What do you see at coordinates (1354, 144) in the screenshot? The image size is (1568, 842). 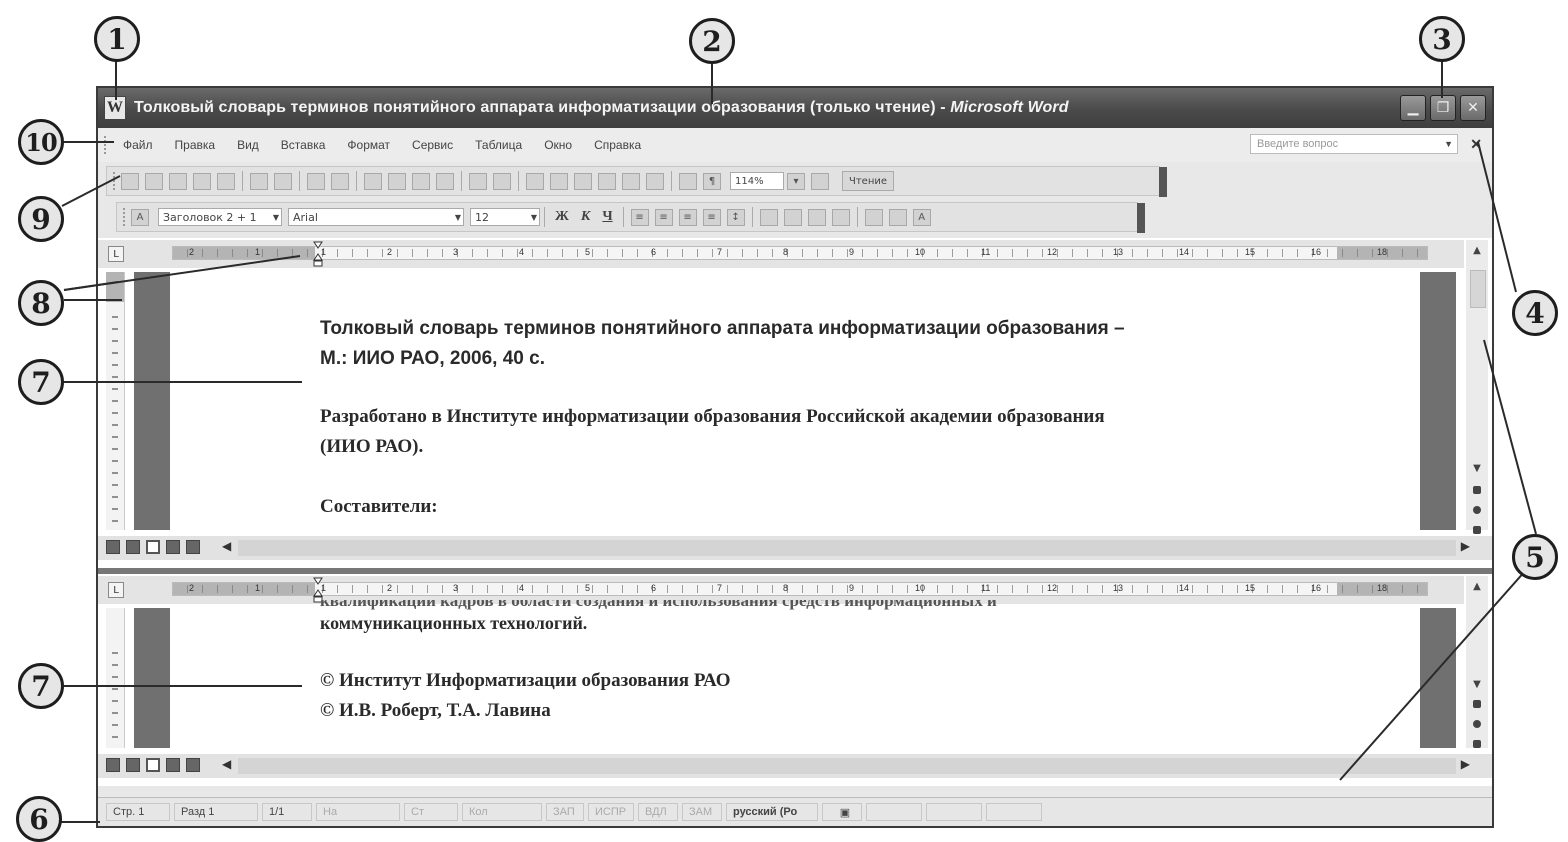 I see `ask-question-box: Введите вопрос ▼` at bounding box center [1354, 144].